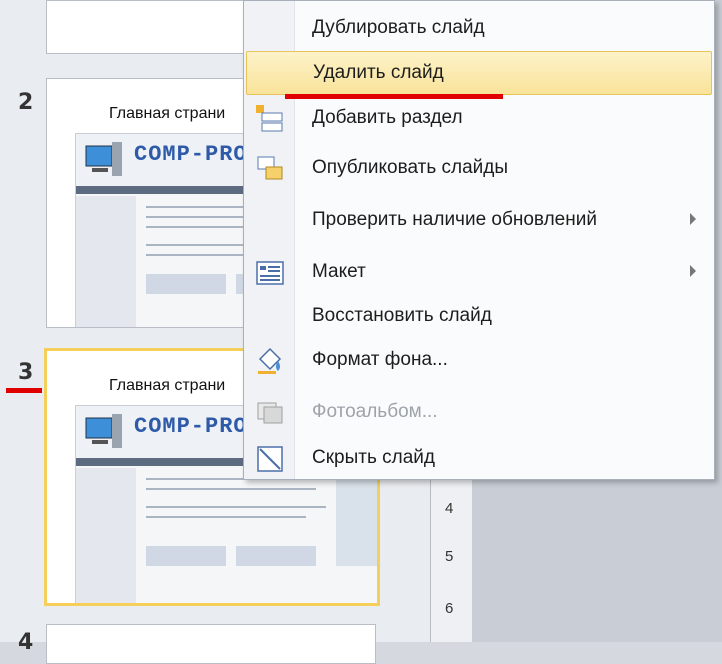 The image size is (722, 664). Describe the element at coordinates (26, 372) in the screenshot. I see `slide-number-3: 3` at that location.